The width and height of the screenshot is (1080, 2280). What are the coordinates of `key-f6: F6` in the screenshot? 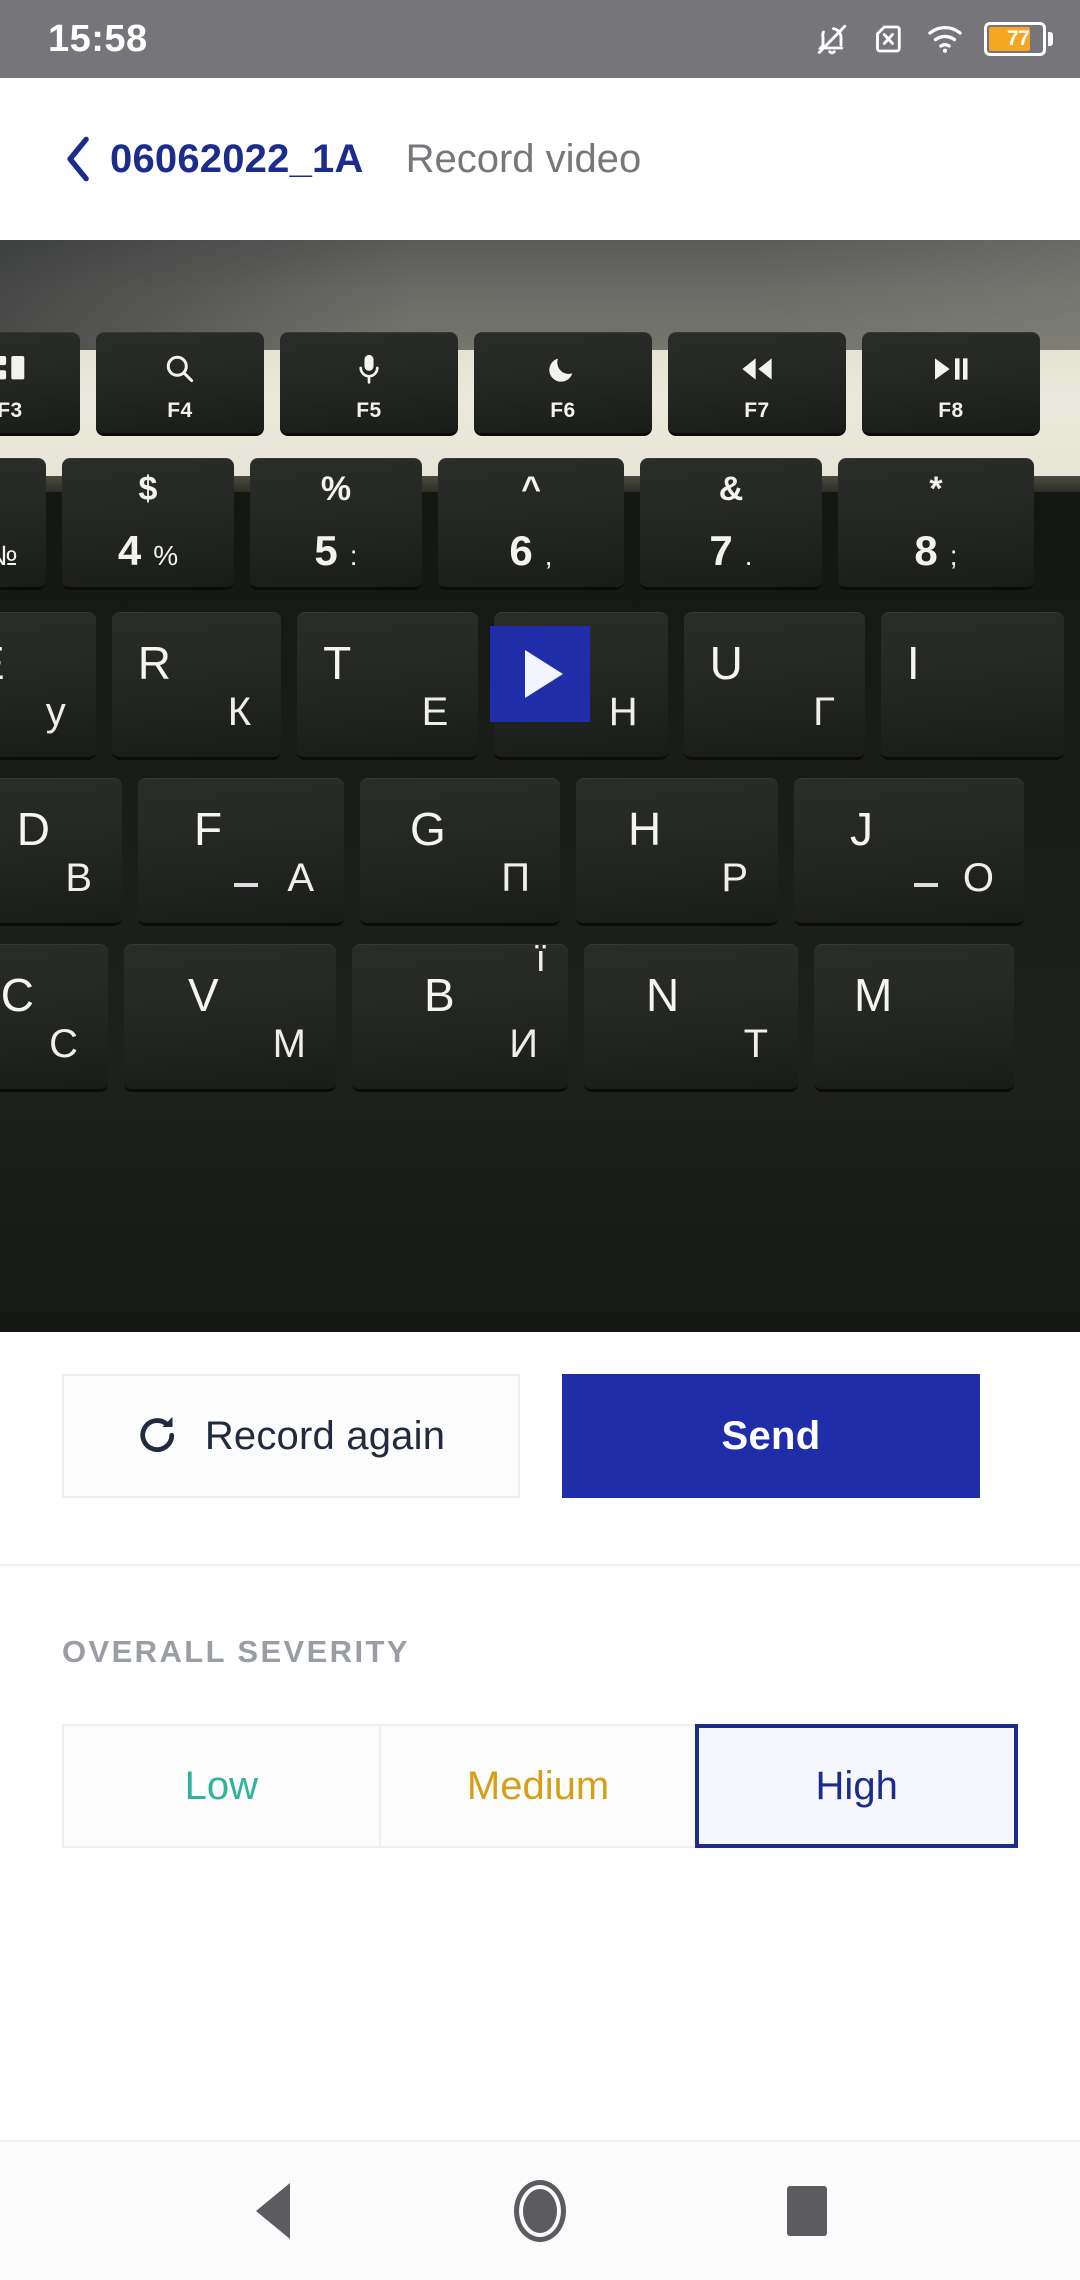 It's located at (563, 384).